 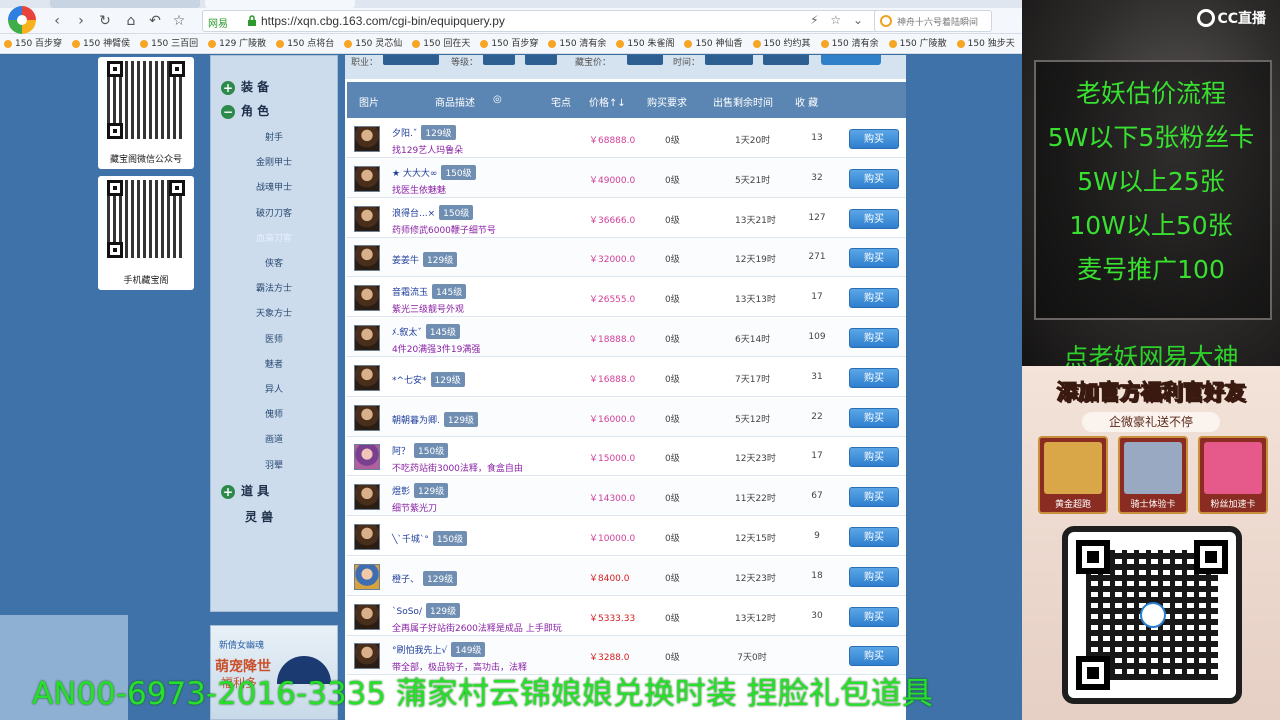 I want to click on bookmark-item: 150 点将台, so click(x=303, y=43).